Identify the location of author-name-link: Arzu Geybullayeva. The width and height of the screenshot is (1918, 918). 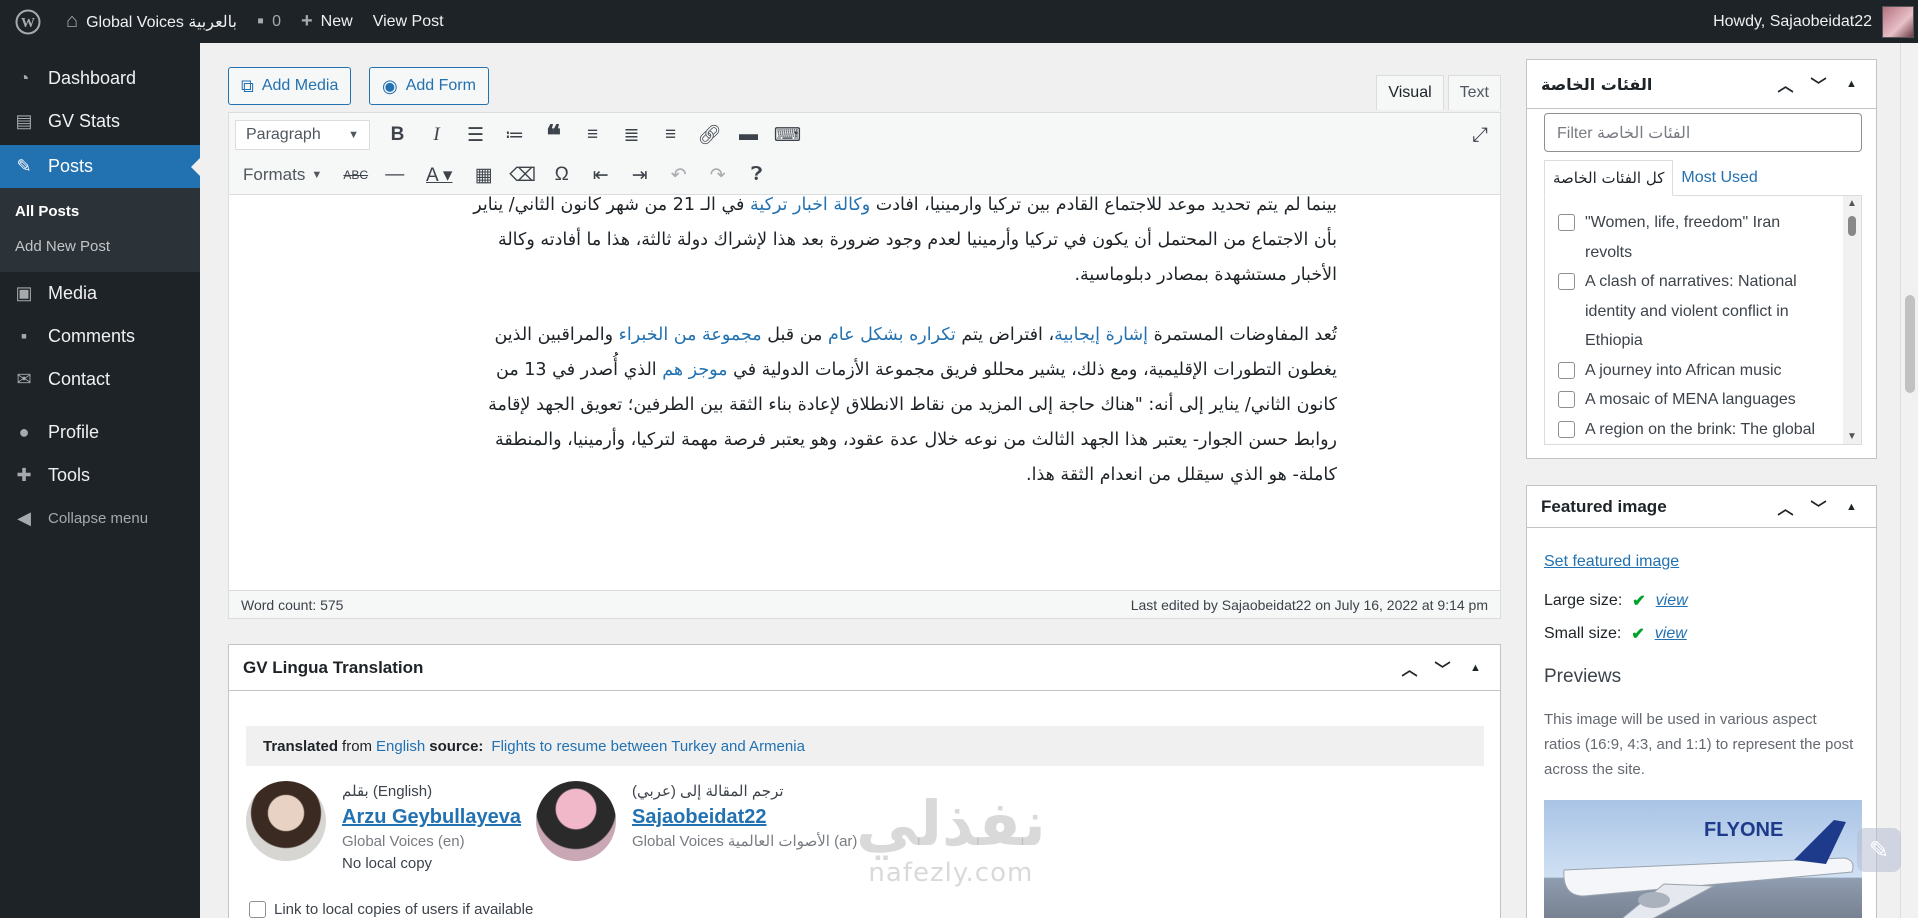
(431, 817).